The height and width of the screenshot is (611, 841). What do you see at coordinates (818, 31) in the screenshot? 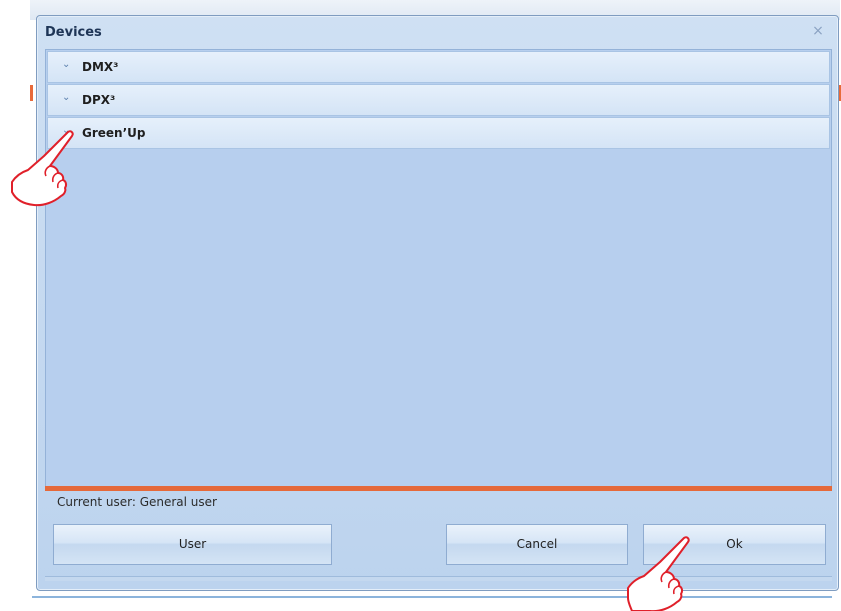
I see `close-icon: ×` at bounding box center [818, 31].